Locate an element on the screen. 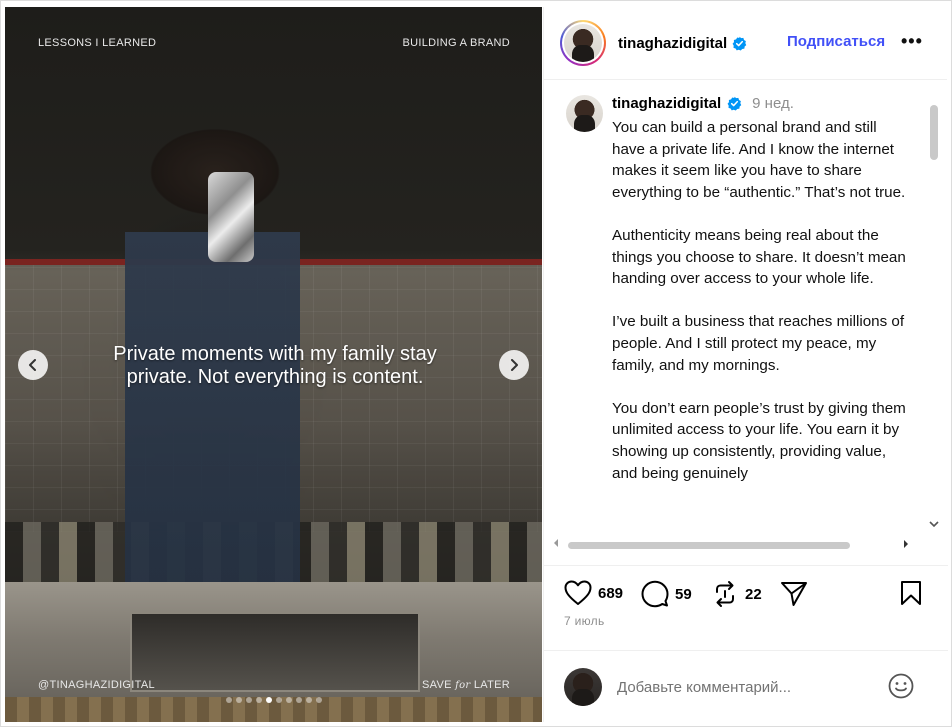 This screenshot has height=727, width=952. caption-time: 9 нед. is located at coordinates (773, 103).